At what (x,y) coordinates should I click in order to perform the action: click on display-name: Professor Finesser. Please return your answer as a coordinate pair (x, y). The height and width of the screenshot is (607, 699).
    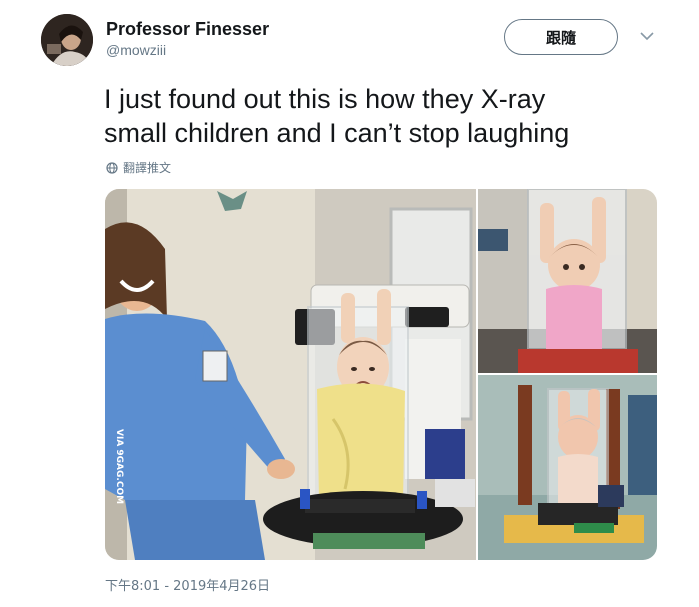
    Looking at the image, I should click on (187, 29).